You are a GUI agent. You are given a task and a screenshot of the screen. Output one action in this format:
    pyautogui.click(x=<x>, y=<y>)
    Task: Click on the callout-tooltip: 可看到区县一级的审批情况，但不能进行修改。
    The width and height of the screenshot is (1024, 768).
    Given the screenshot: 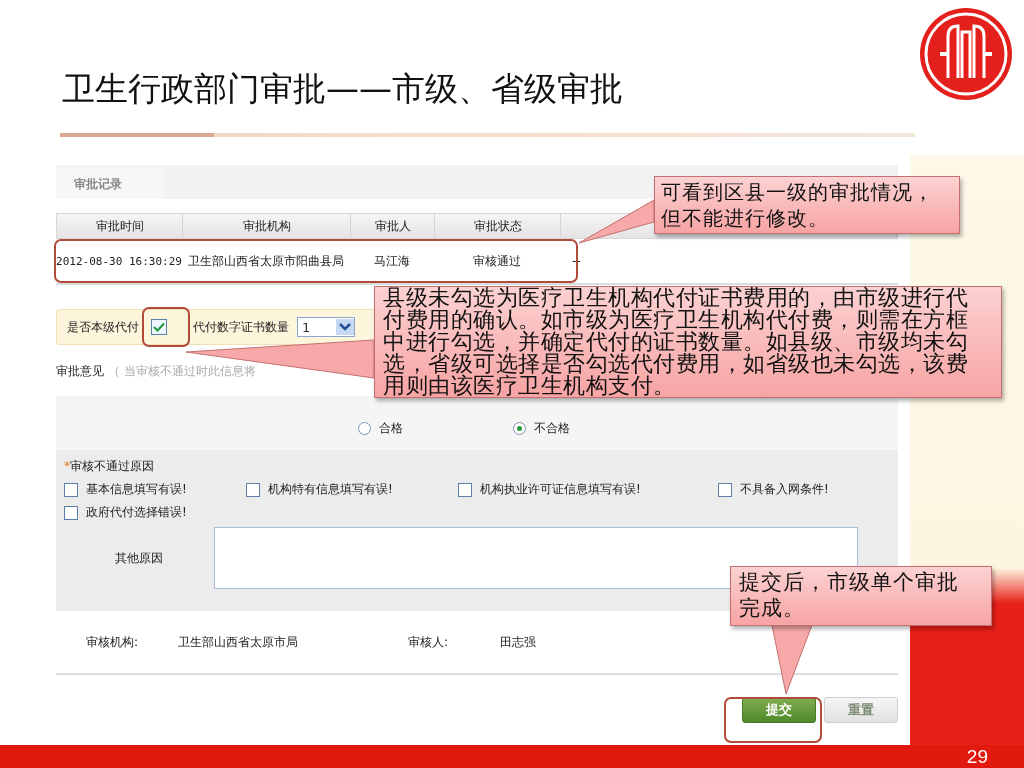 What is the action you would take?
    pyautogui.click(x=807, y=205)
    